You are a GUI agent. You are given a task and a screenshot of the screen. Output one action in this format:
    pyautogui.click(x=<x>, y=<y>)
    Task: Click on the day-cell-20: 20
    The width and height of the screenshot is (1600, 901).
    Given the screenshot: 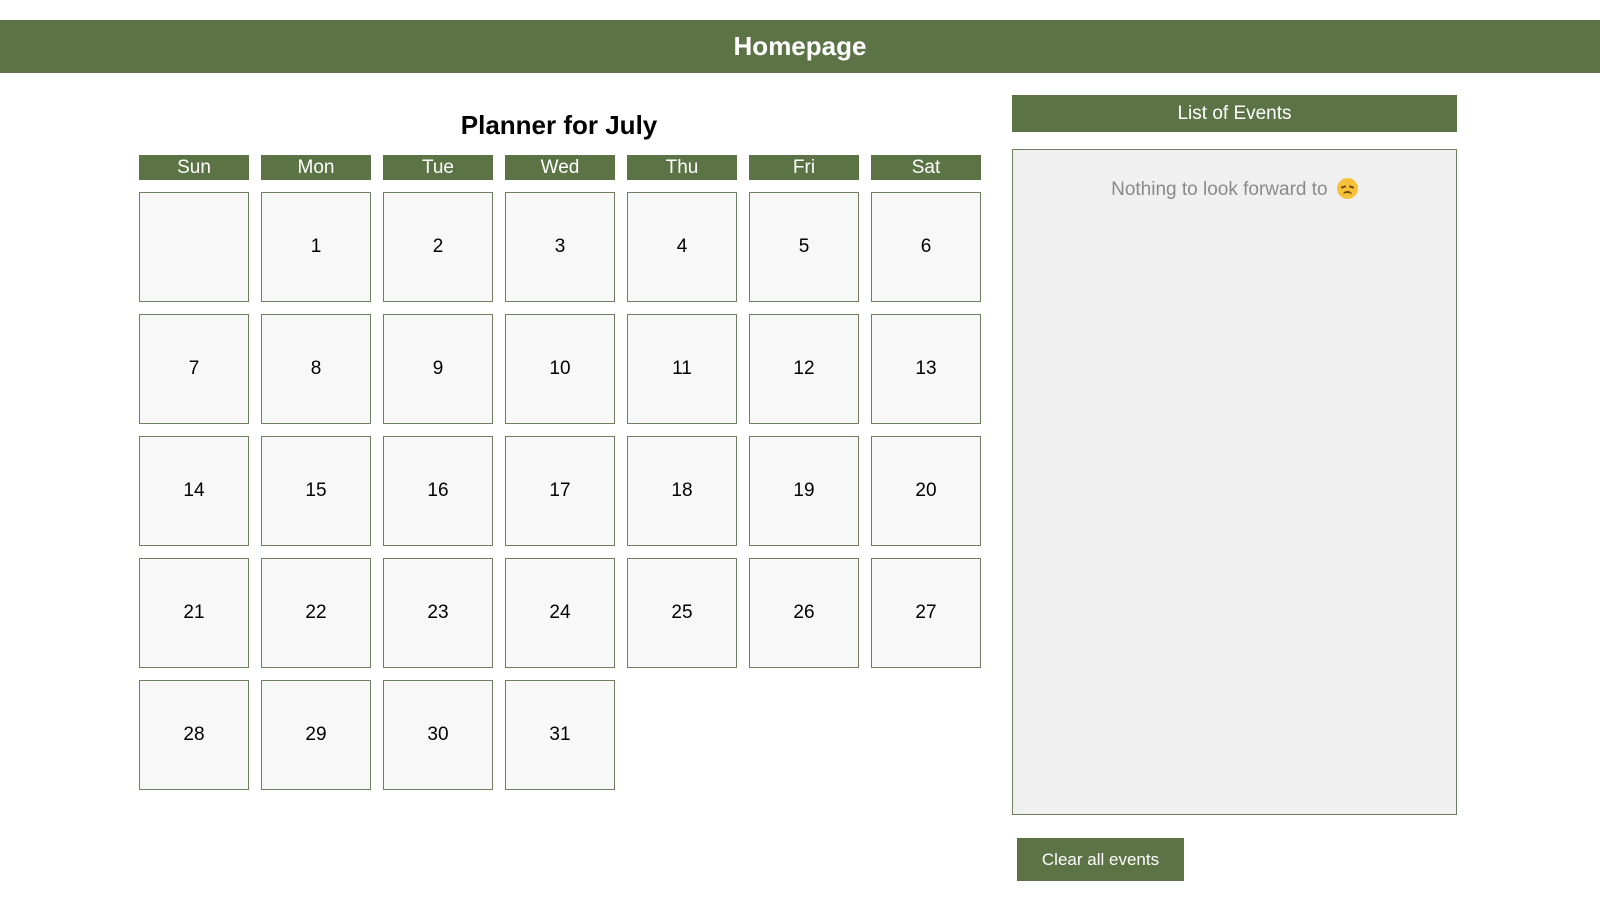 What is the action you would take?
    pyautogui.click(x=926, y=491)
    